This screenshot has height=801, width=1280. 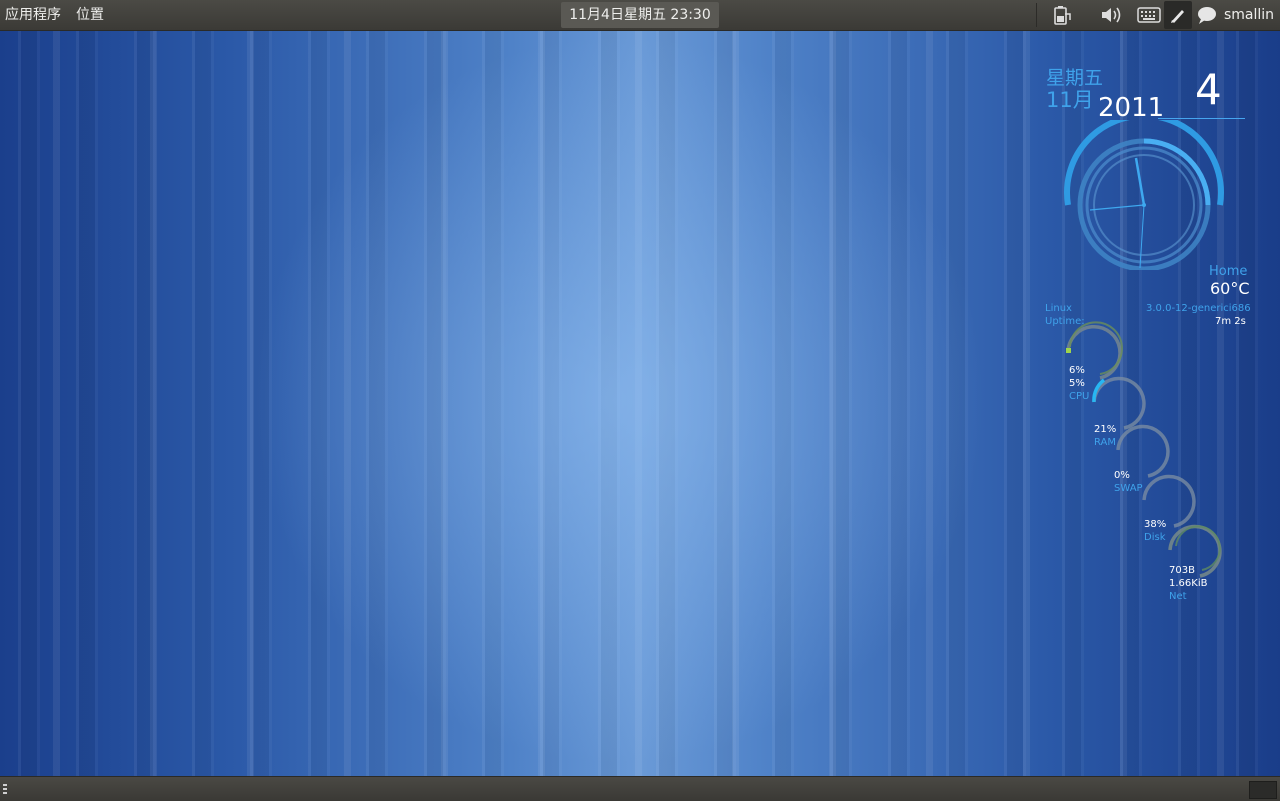 I want to click on analog-clock, so click(x=1144, y=195).